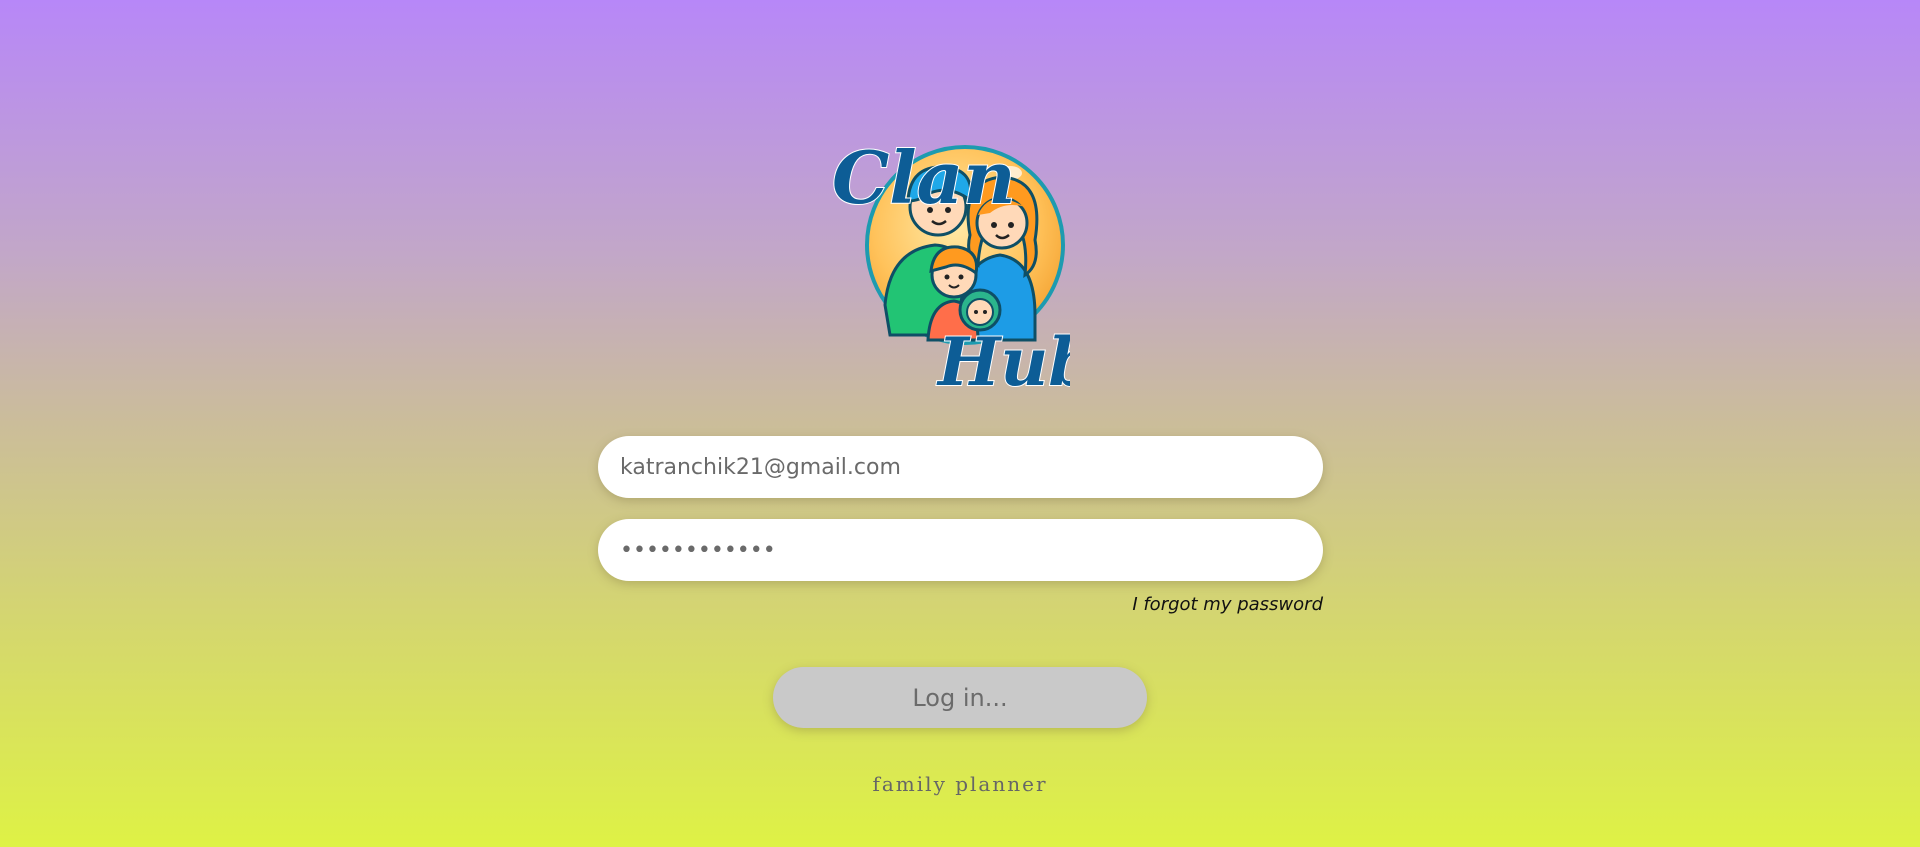 This screenshot has height=847, width=1920. I want to click on email-input, so click(960, 467).